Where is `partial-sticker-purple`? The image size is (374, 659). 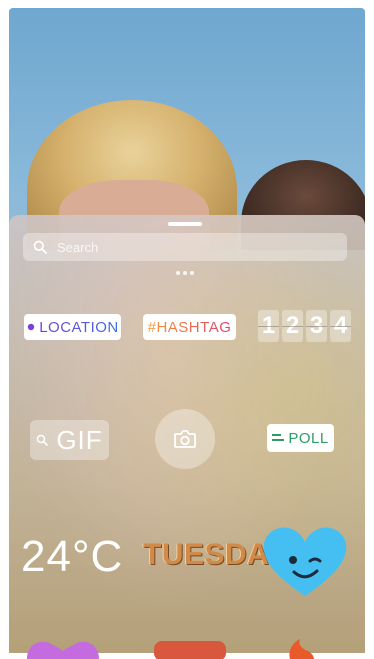 partial-sticker-purple is located at coordinates (63, 648).